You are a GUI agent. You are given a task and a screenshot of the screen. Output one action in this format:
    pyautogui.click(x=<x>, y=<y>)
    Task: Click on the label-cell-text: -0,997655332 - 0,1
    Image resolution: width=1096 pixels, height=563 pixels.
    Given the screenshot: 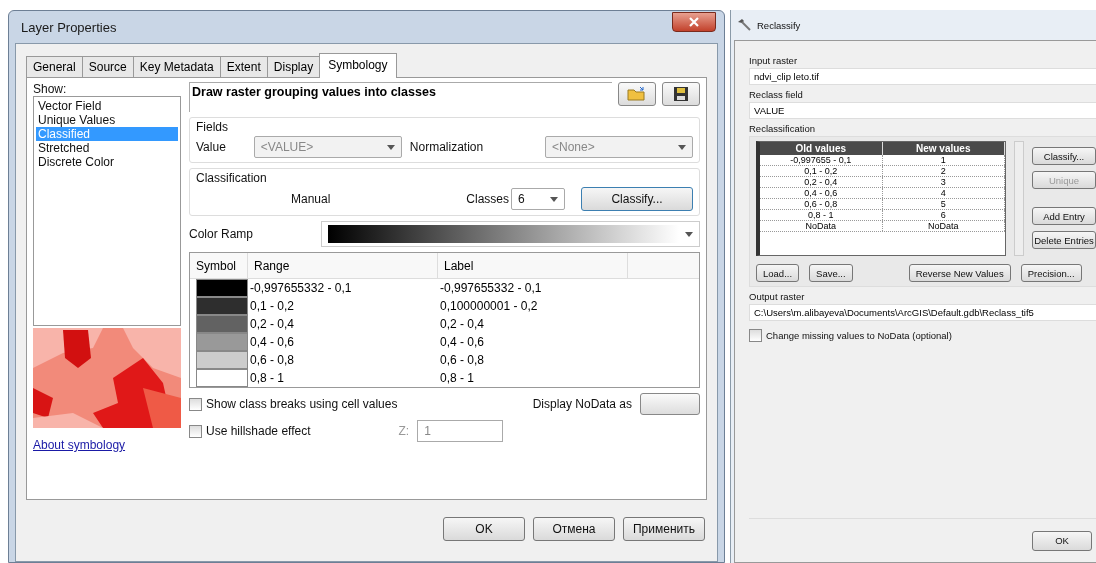 What is the action you would take?
    pyautogui.click(x=491, y=288)
    